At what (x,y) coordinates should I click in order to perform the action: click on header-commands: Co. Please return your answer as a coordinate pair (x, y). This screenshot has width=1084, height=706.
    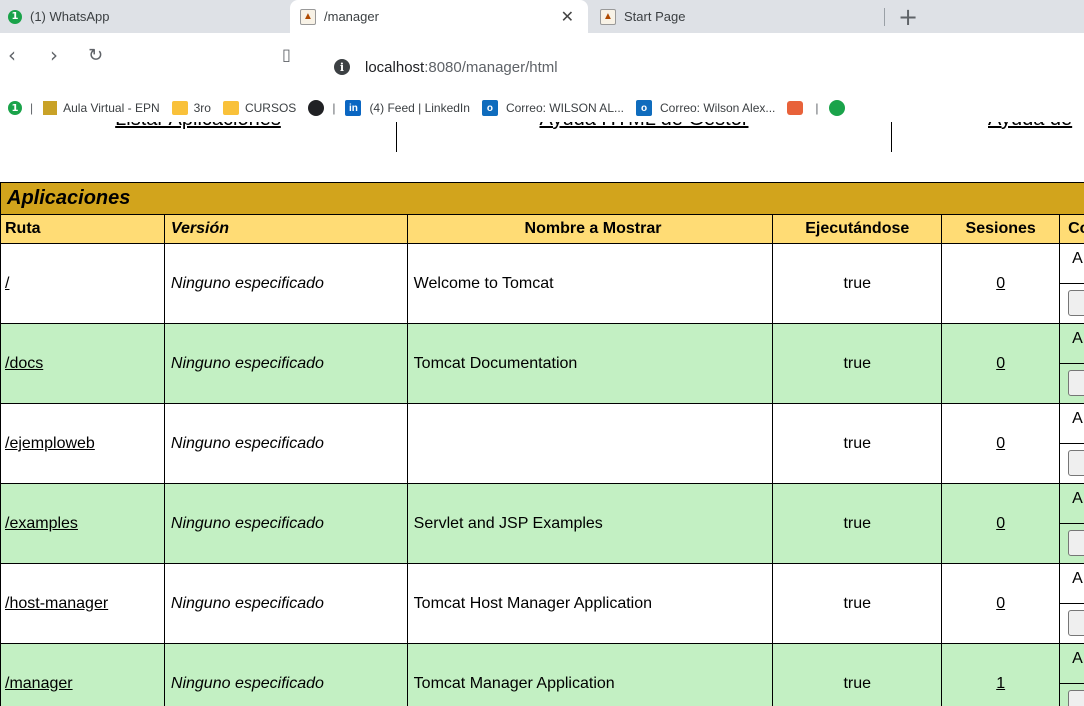
    Looking at the image, I should click on (1071, 229).